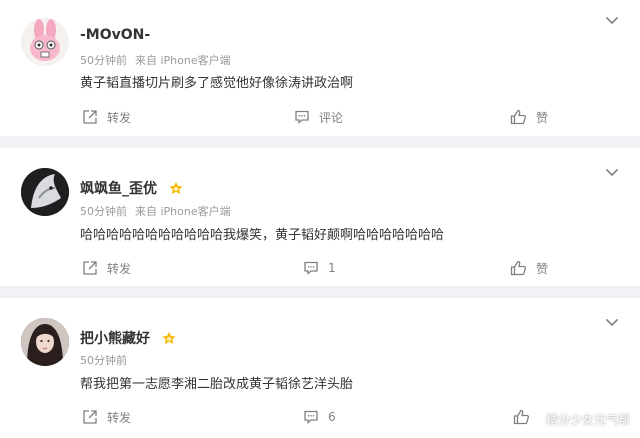  I want to click on bunny-avatar-icon, so click(45, 42).